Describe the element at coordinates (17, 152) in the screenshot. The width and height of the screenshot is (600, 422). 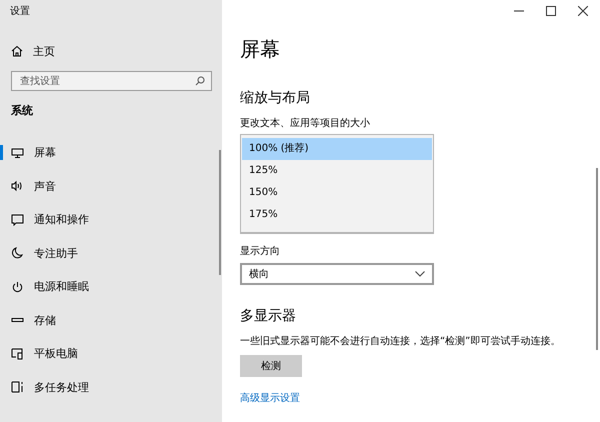
I see `monitor-icon` at that location.